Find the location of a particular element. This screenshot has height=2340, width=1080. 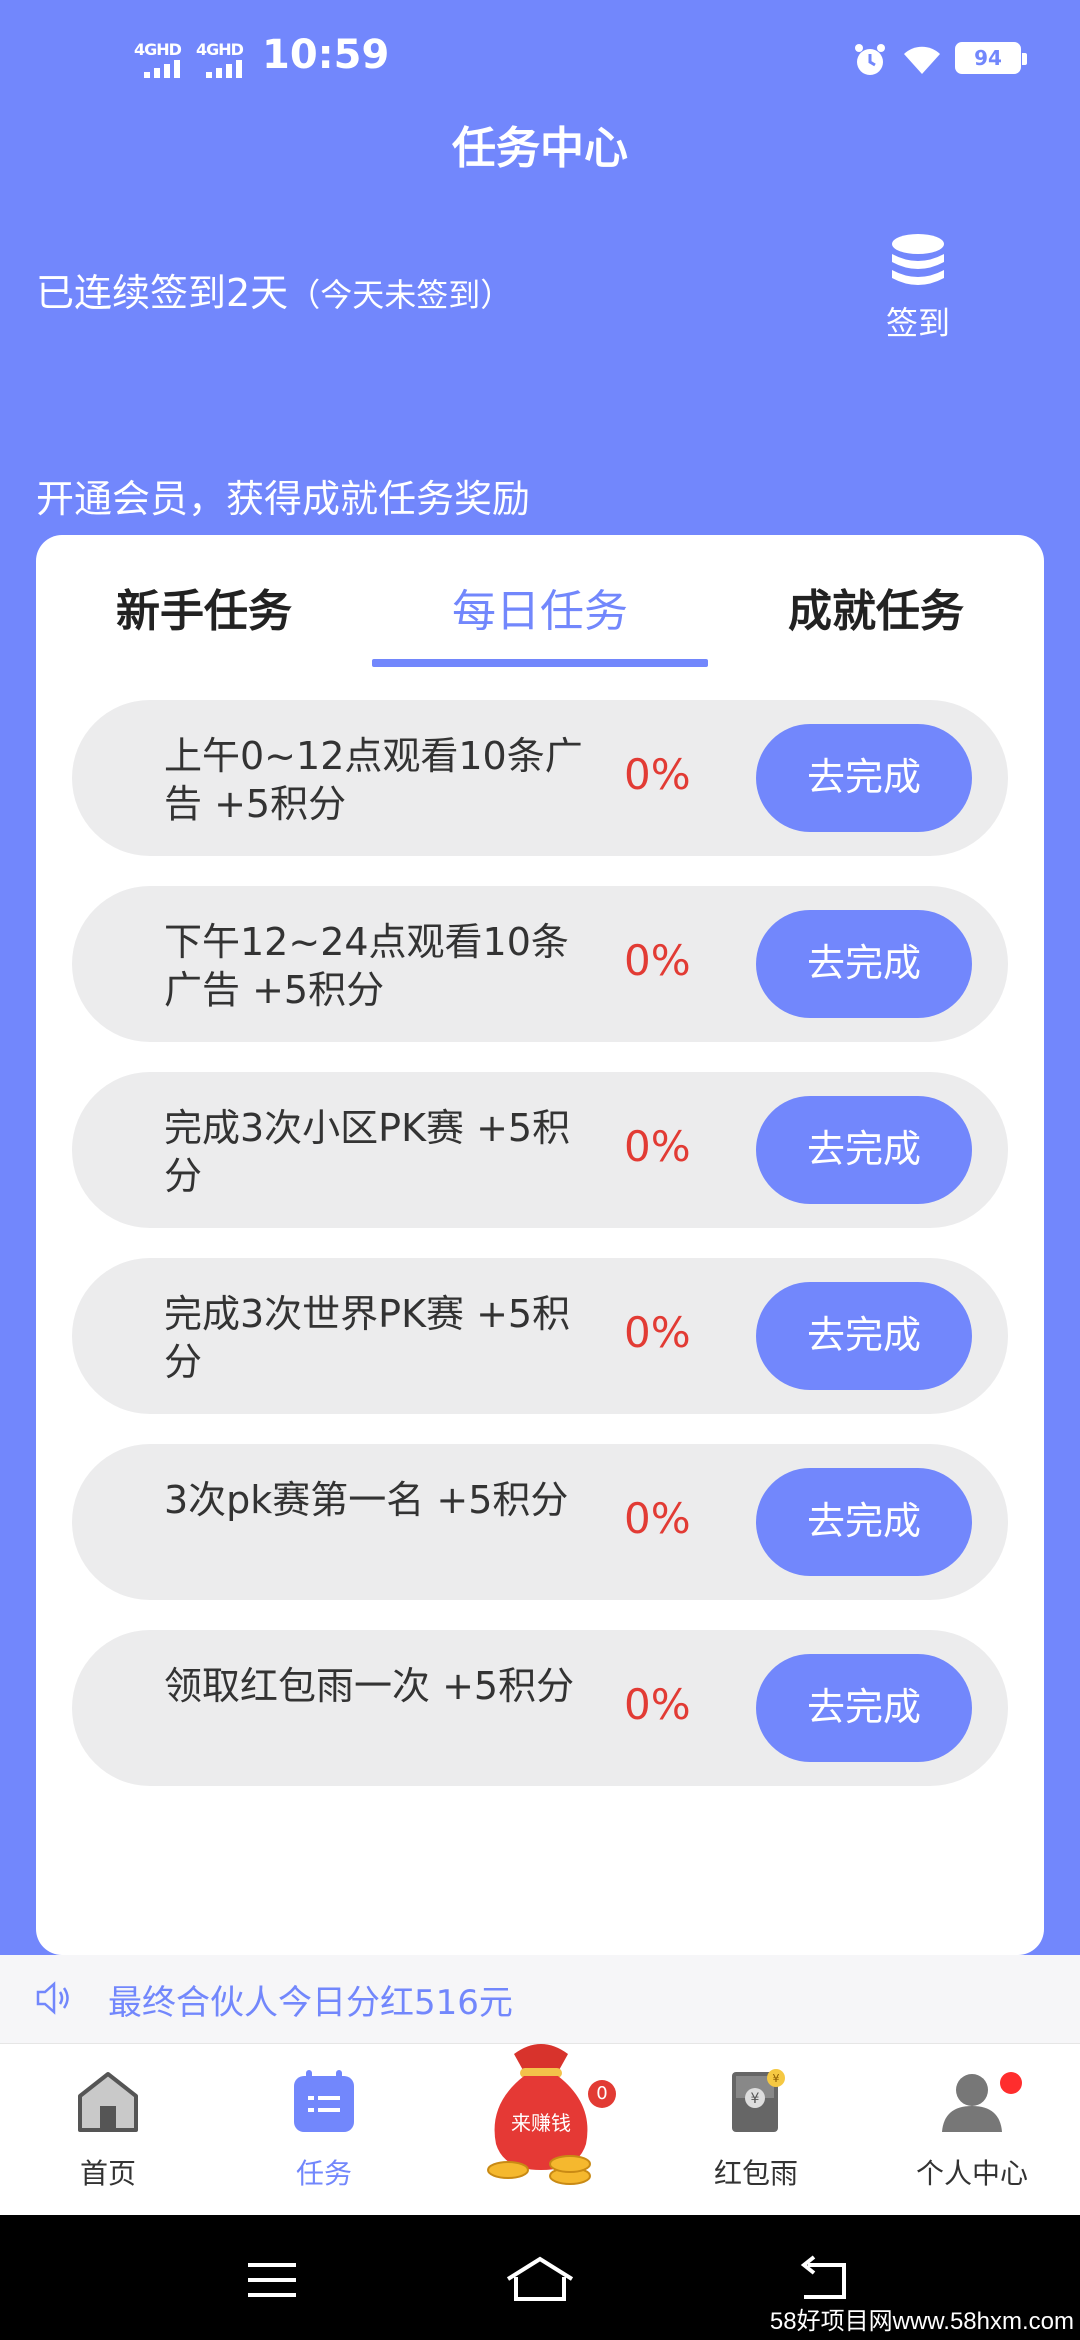

signin-status-main: 已连续签到2天 is located at coordinates (162, 293).